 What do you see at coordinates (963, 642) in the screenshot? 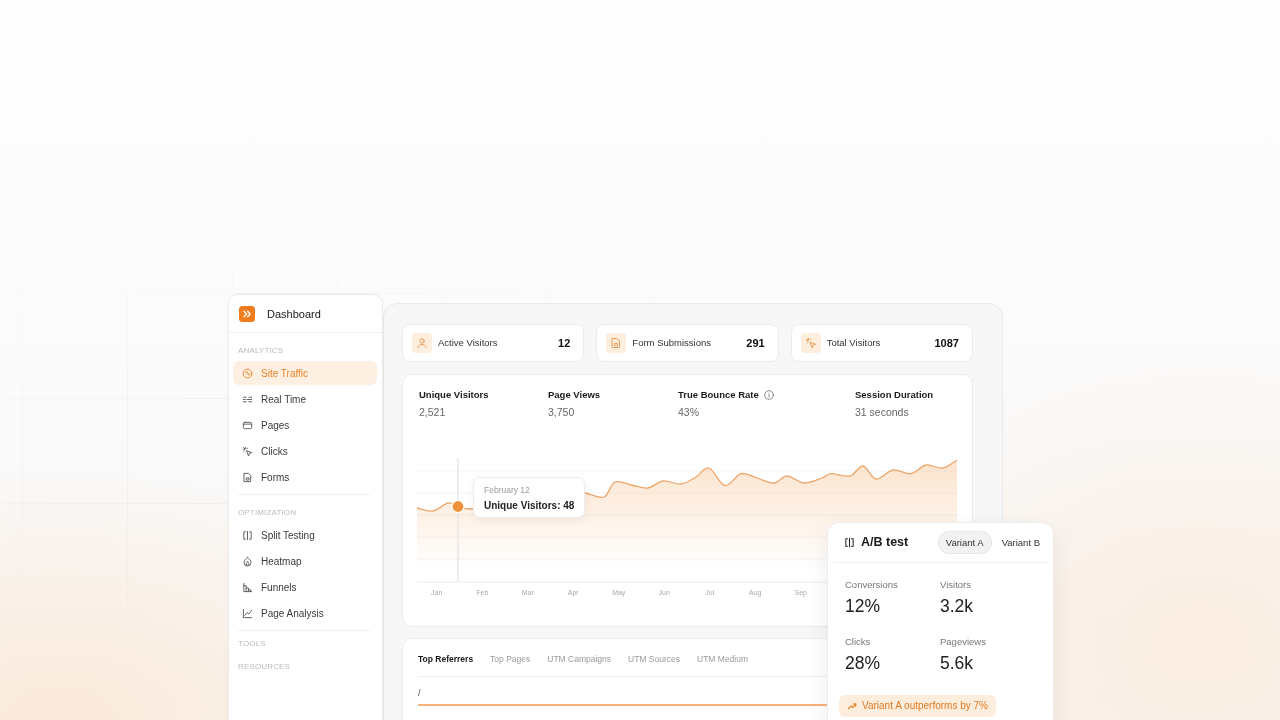
I see `metric-label: Pageviews` at bounding box center [963, 642].